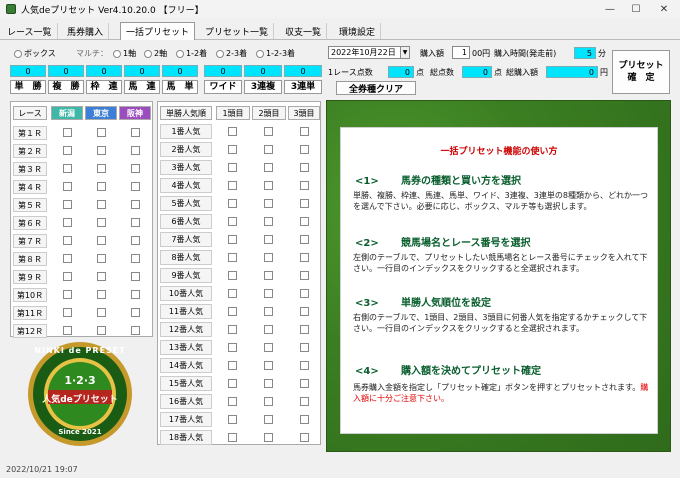 The height and width of the screenshot is (478, 680). What do you see at coordinates (275, 53) in the screenshot?
I see `multi-option-1-2-3: 1-2-3着` at bounding box center [275, 53].